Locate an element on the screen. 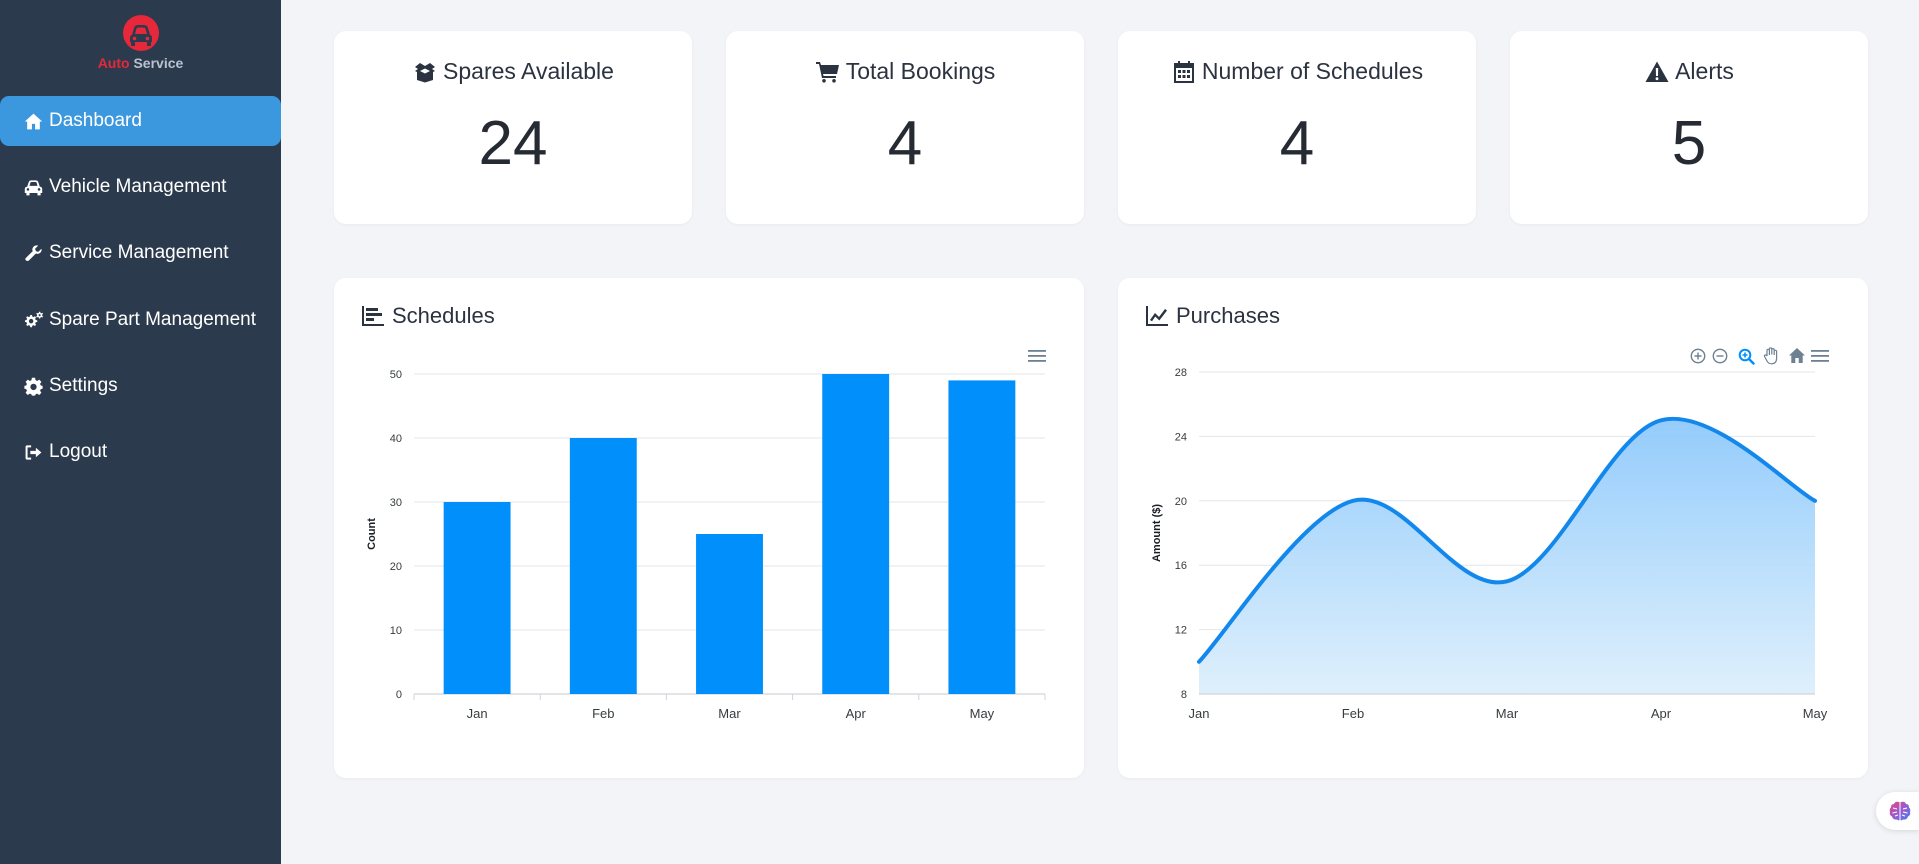  app-logo: Auto Service is located at coordinates (140, 42).